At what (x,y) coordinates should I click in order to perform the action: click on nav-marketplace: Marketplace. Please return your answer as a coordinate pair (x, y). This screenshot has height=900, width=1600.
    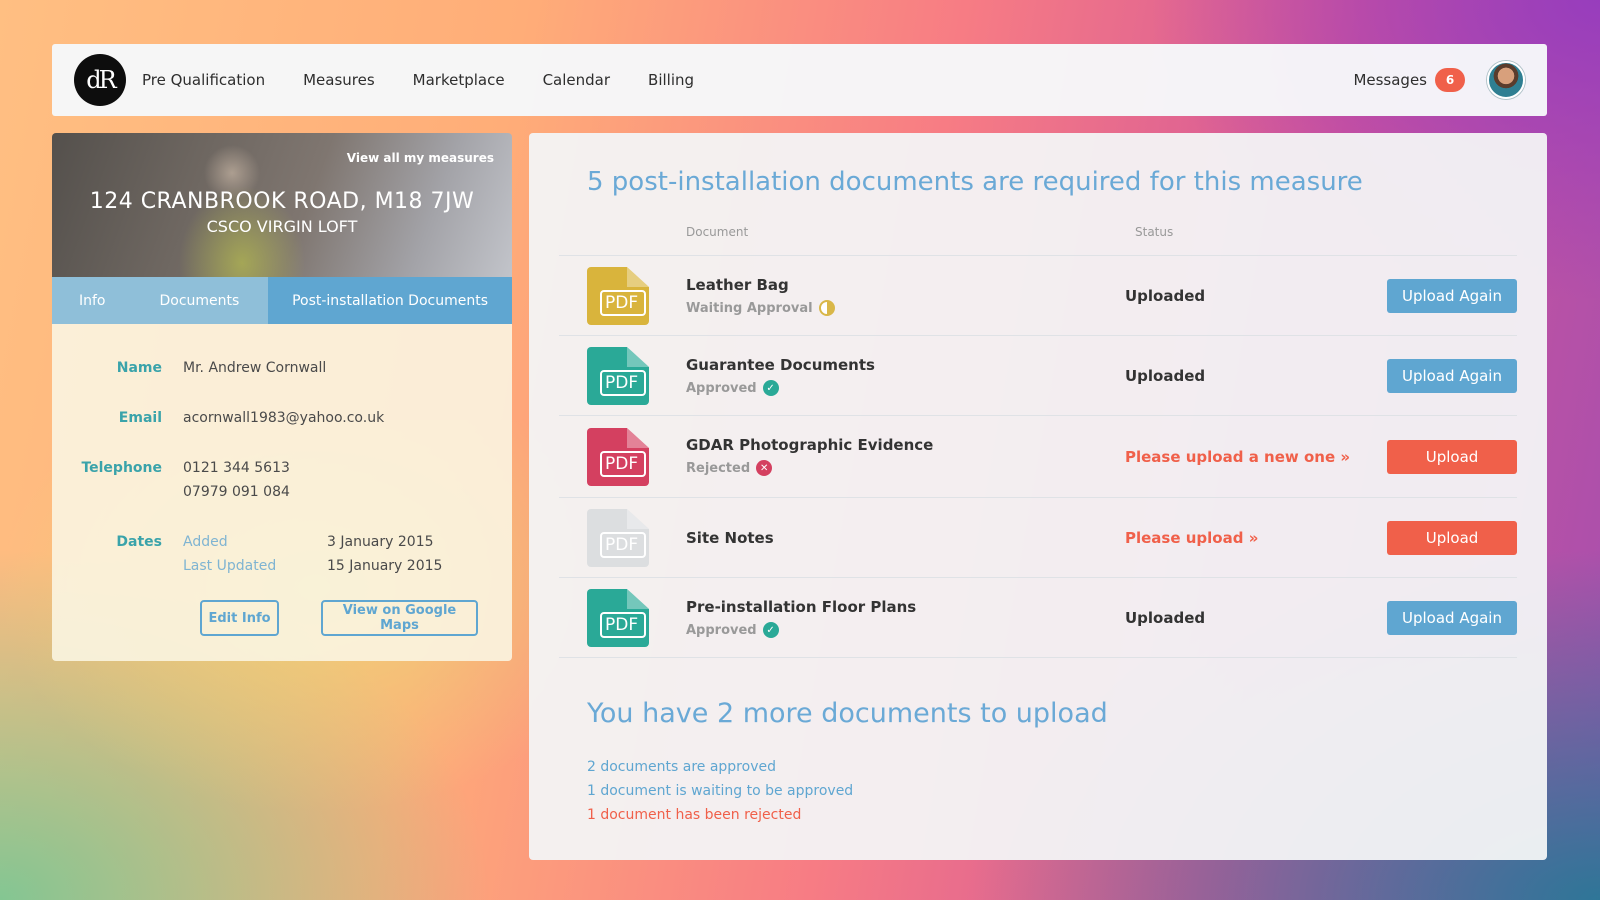
    Looking at the image, I should click on (459, 80).